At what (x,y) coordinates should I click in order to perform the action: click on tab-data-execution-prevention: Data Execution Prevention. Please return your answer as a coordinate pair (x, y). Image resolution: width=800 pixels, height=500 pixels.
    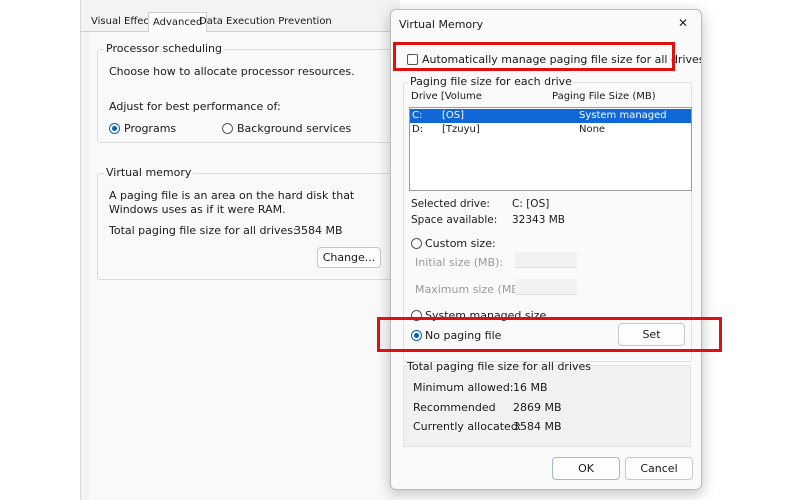
    Looking at the image, I should click on (265, 23).